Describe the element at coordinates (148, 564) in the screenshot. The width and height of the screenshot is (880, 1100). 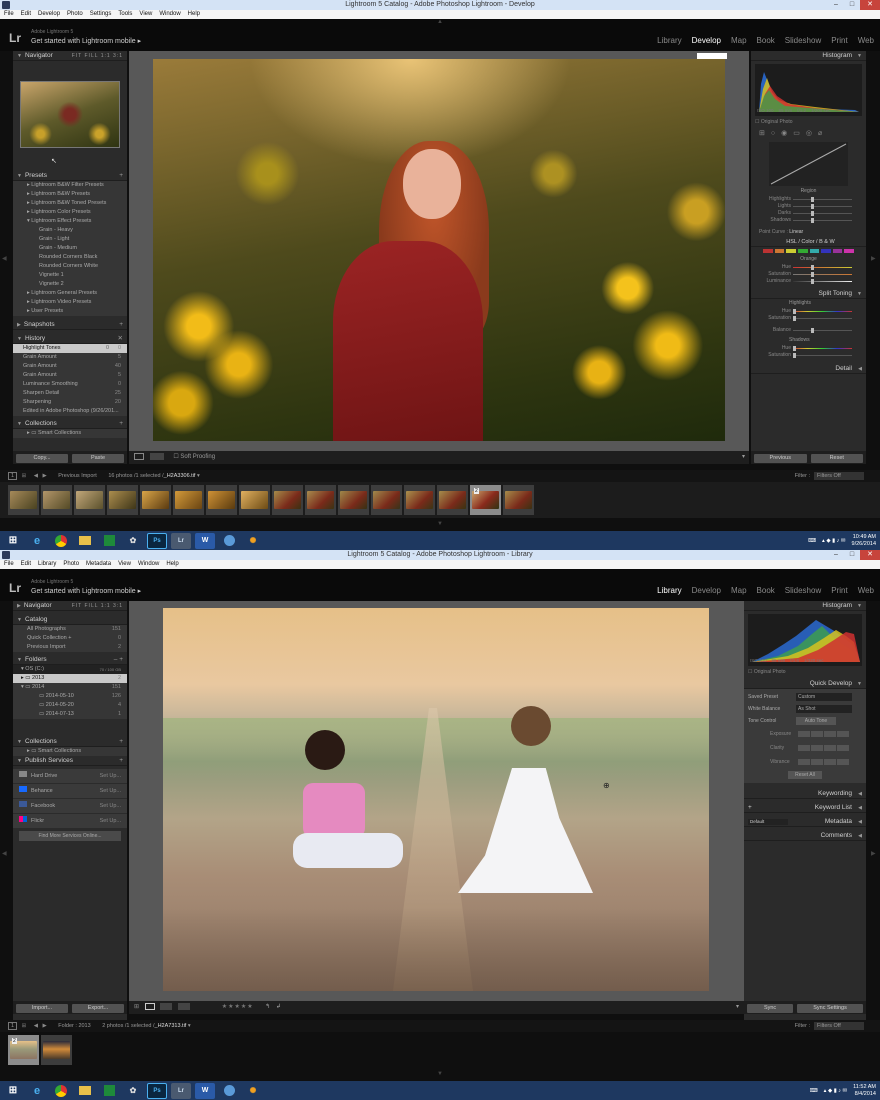
I see `menu-window: Window` at that location.